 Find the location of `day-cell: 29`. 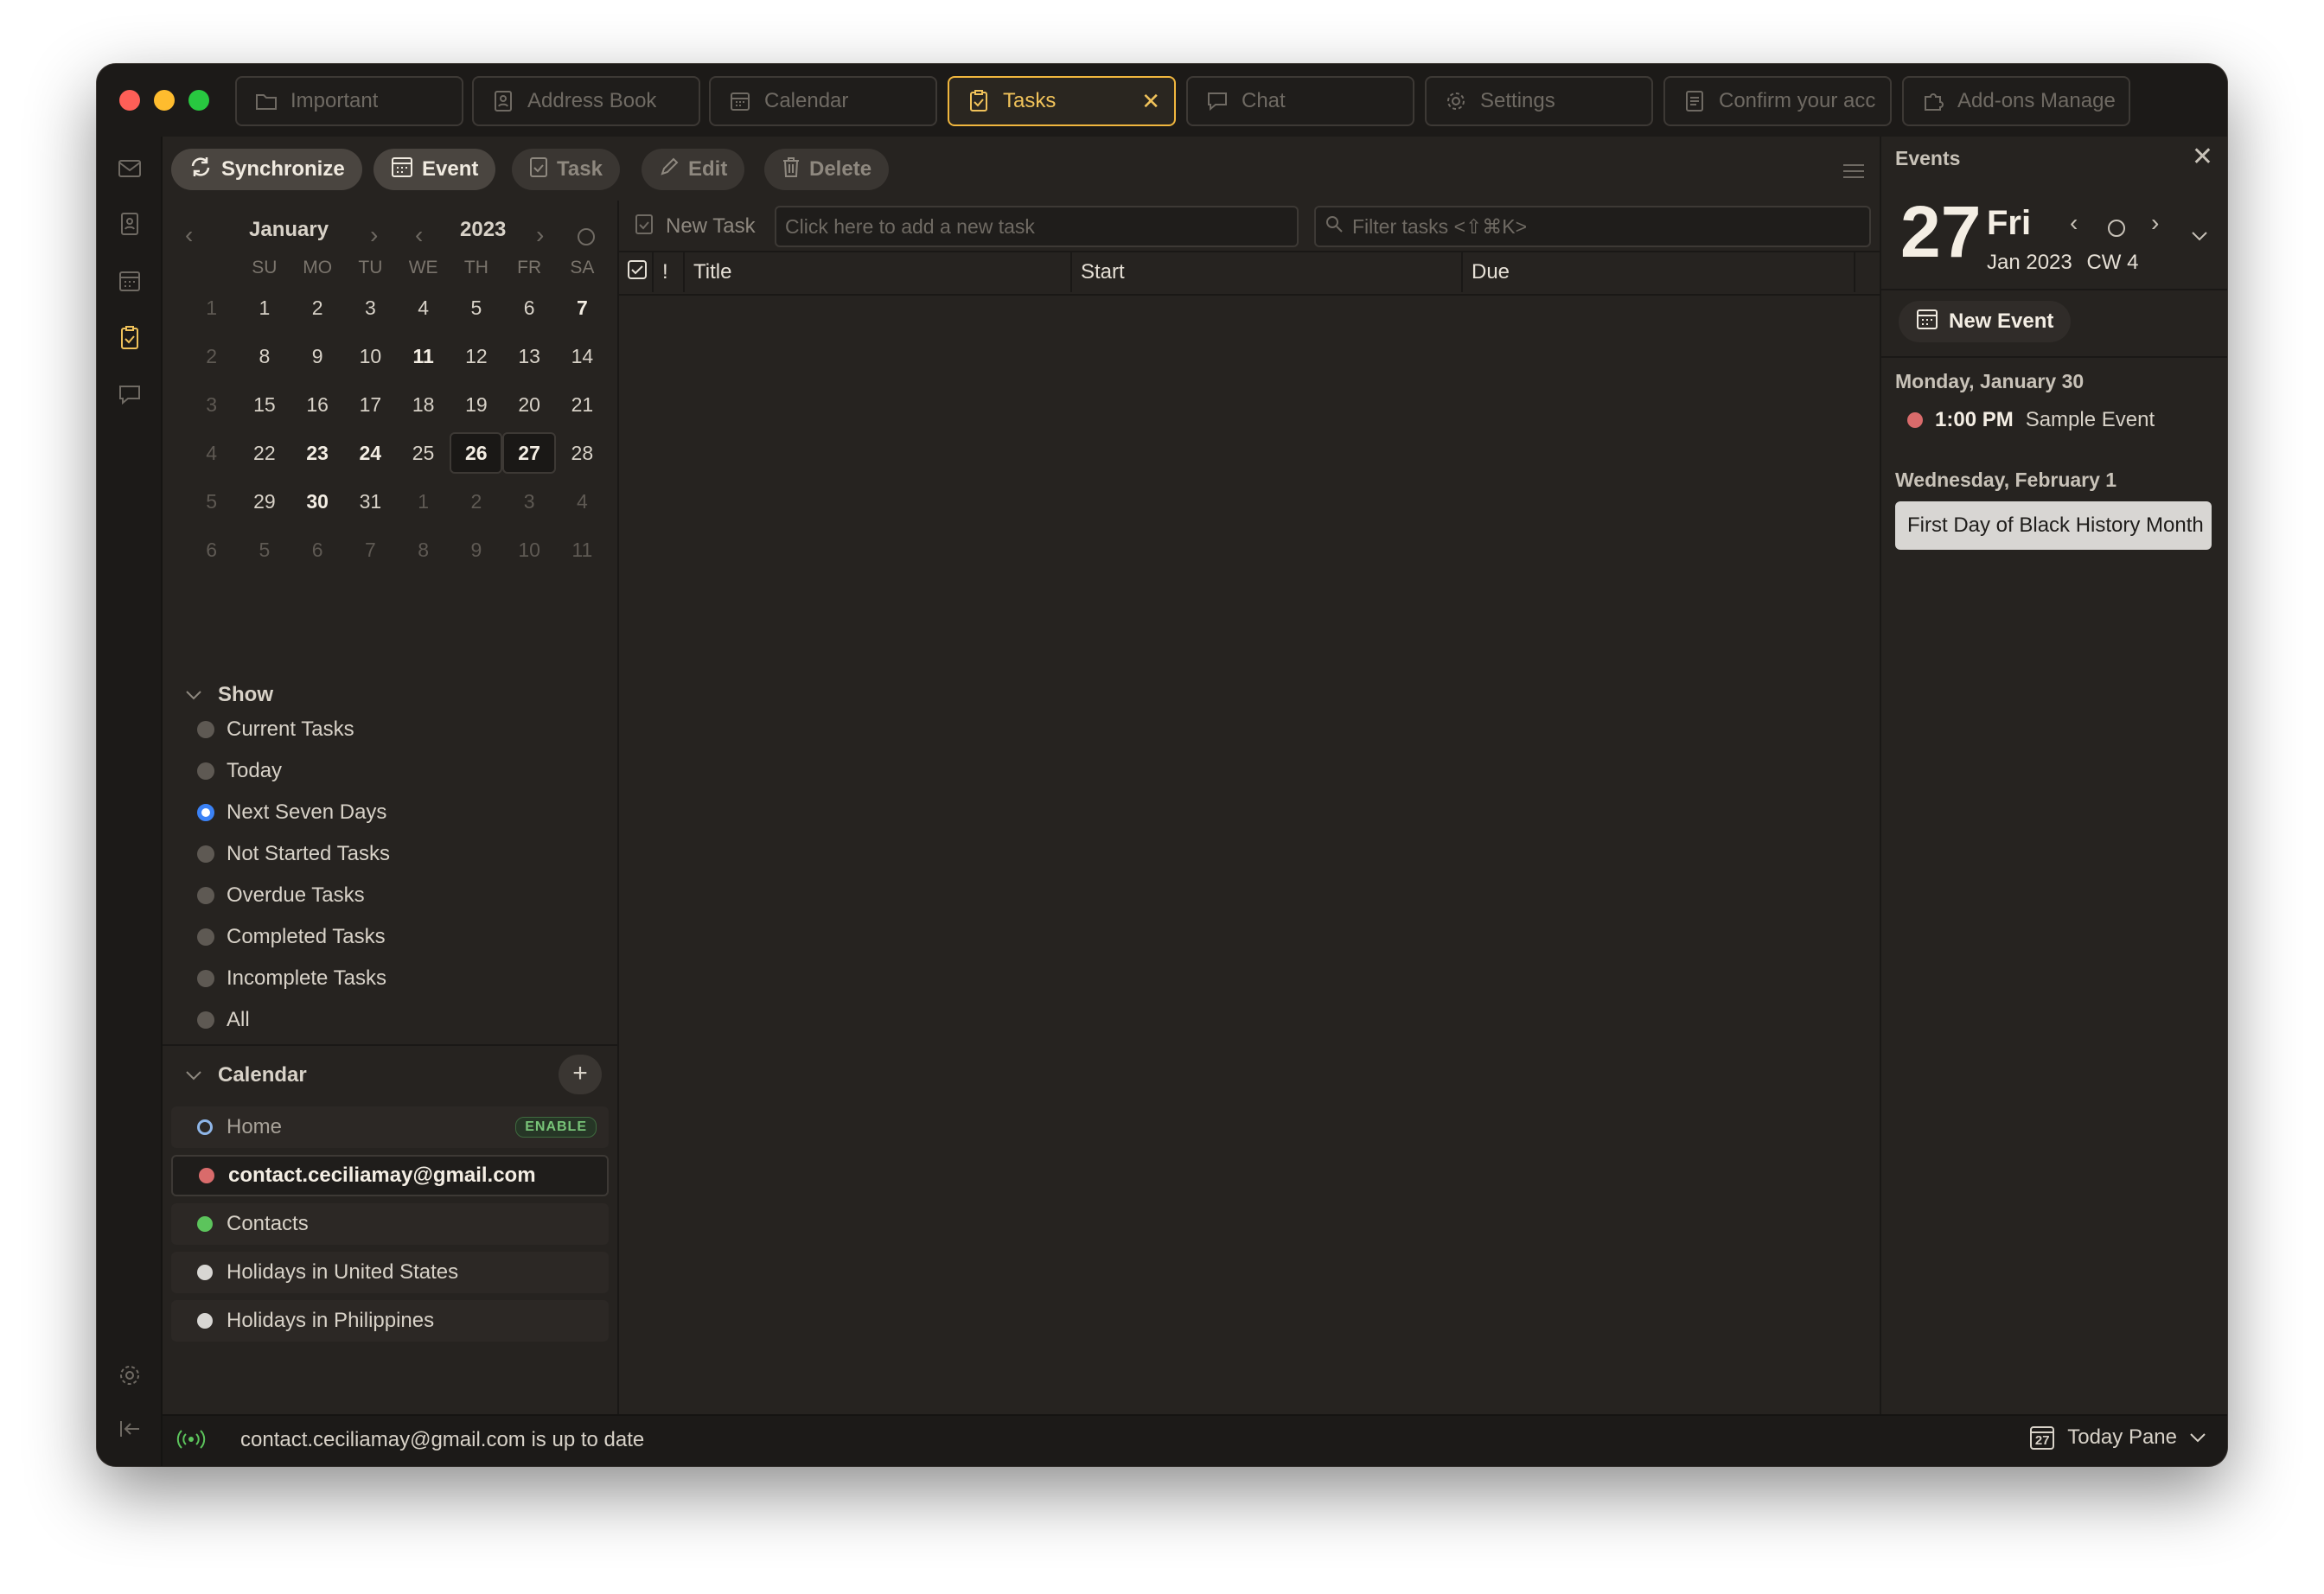

day-cell: 29 is located at coordinates (264, 502).